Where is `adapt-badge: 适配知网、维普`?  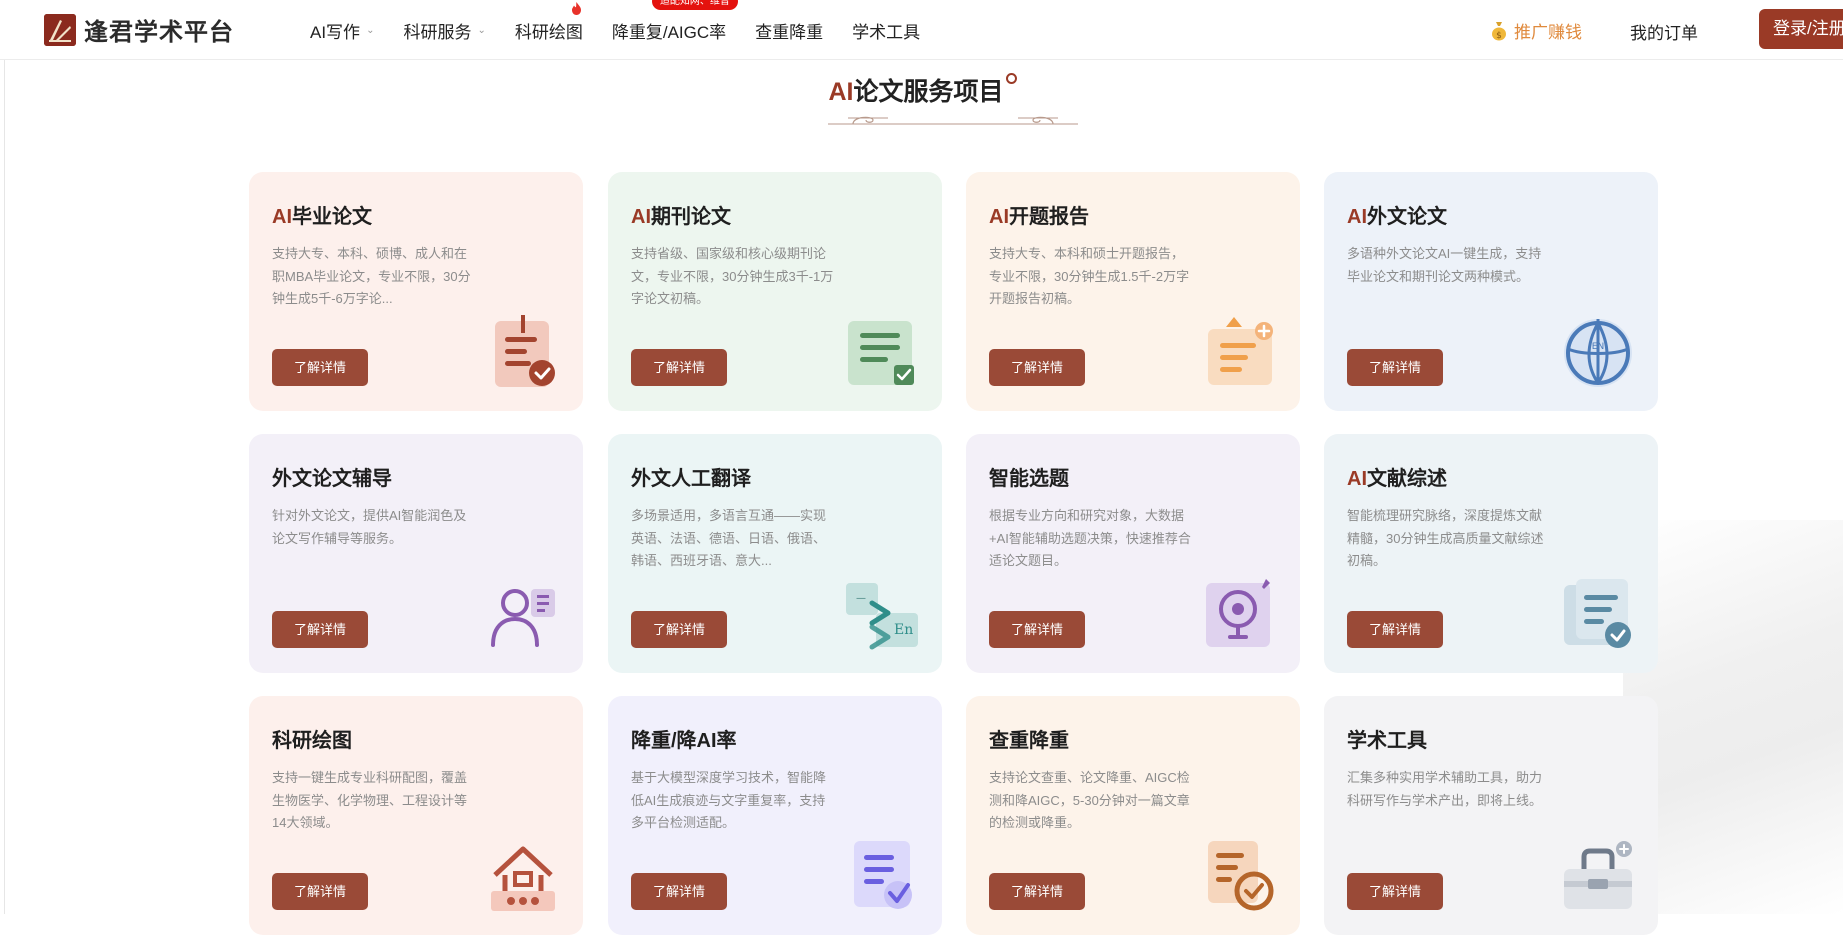
adapt-badge: 适配知网、维普 is located at coordinates (694, 5).